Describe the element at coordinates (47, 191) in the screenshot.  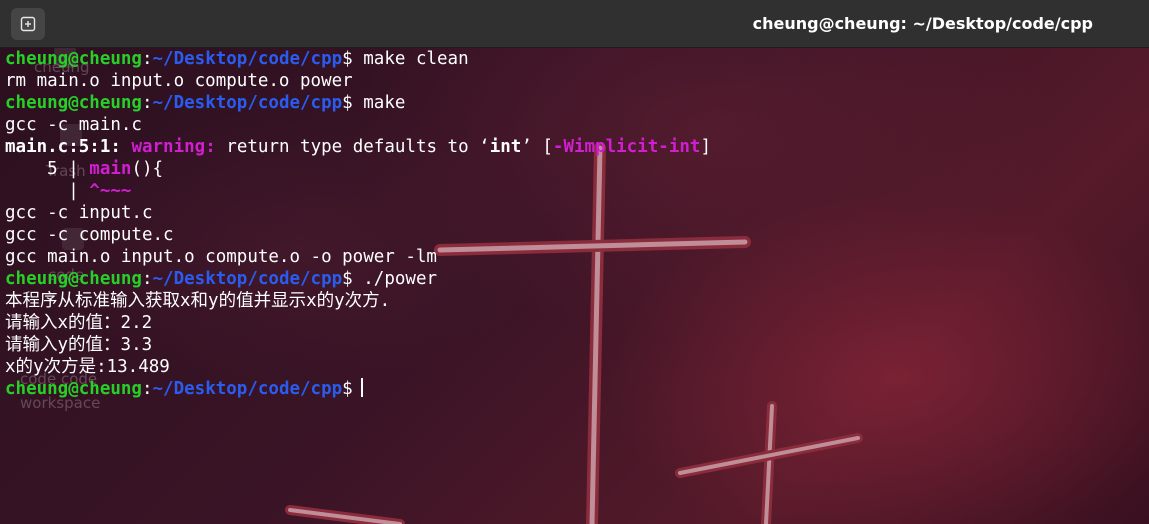
I see `caret-gutter: |` at that location.